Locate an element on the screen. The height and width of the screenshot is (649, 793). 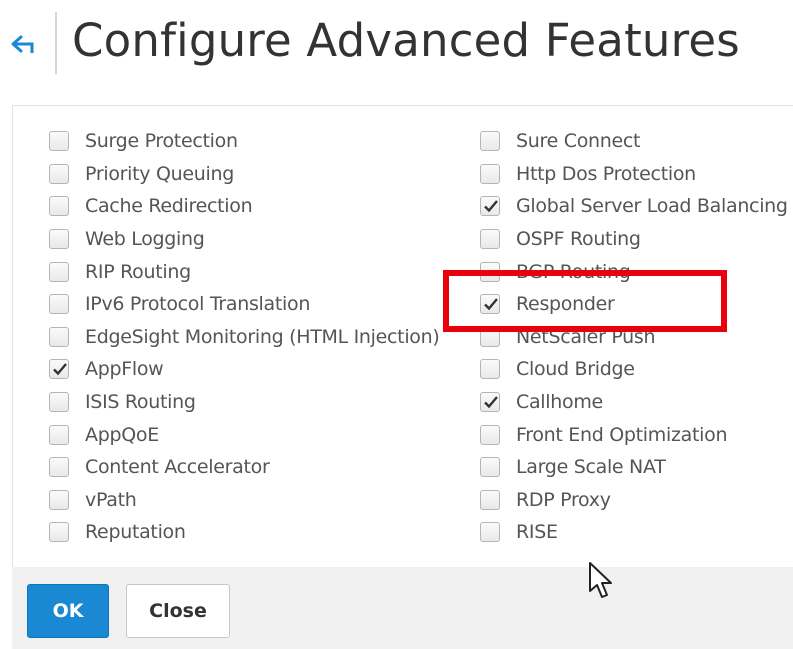
feature-option-content-accelerator: Content Accelerator is located at coordinates (244, 467).